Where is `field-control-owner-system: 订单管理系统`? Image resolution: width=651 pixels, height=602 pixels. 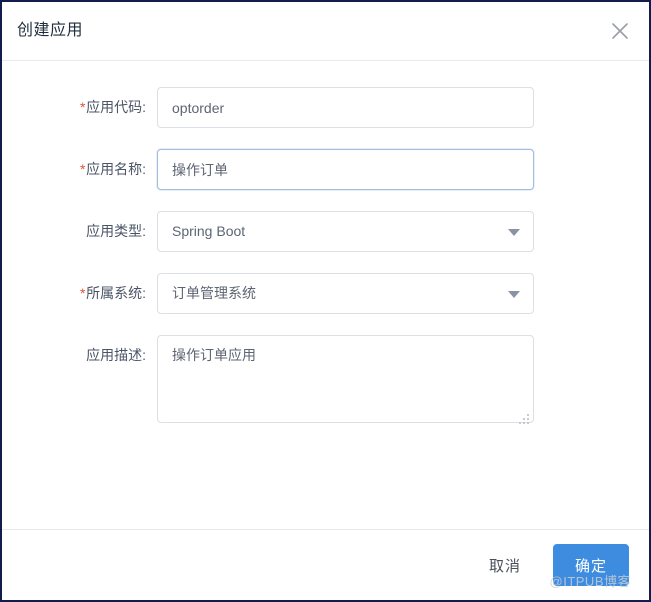 field-control-owner-system: 订单管理系统 is located at coordinates (345, 293).